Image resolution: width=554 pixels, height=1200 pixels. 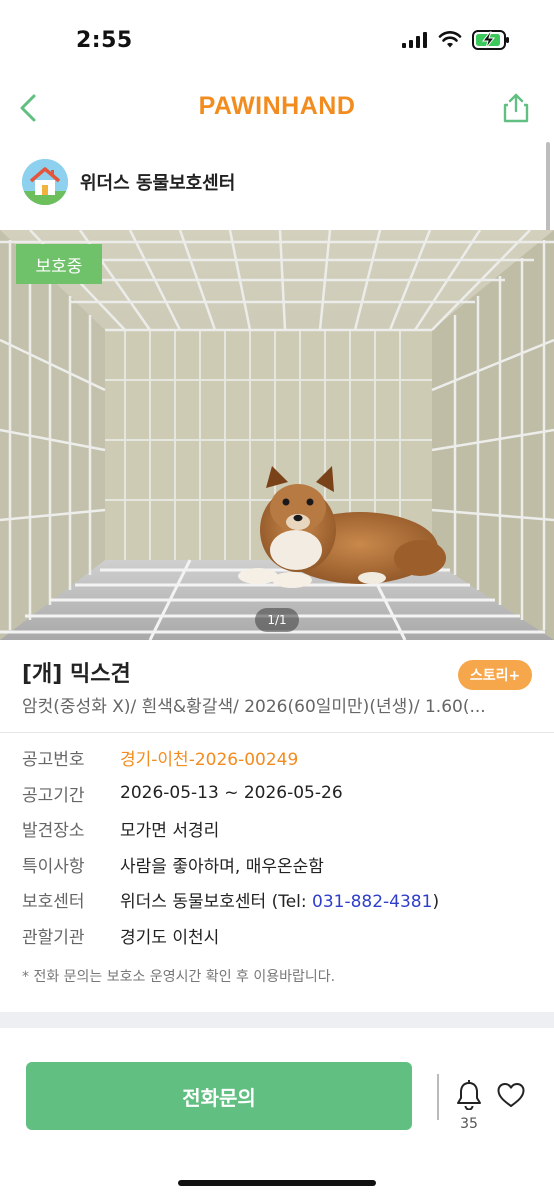 I want to click on notice-number-value: 경기-이천-2026-00249, so click(x=209, y=760).